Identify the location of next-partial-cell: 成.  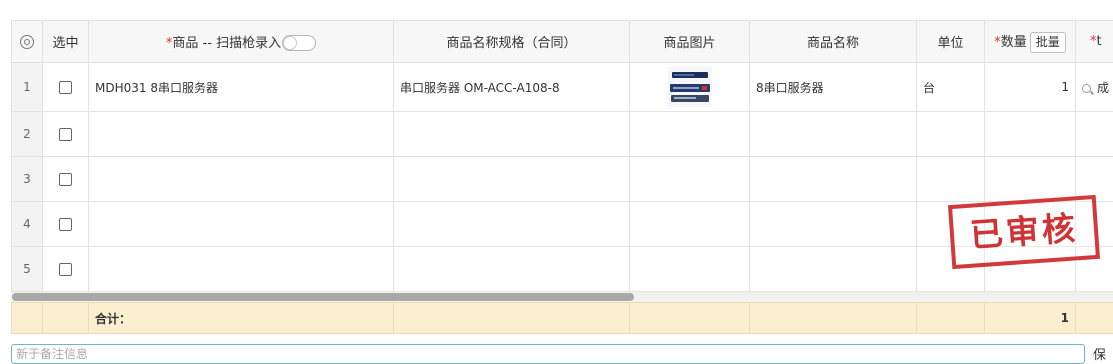
(1094, 87).